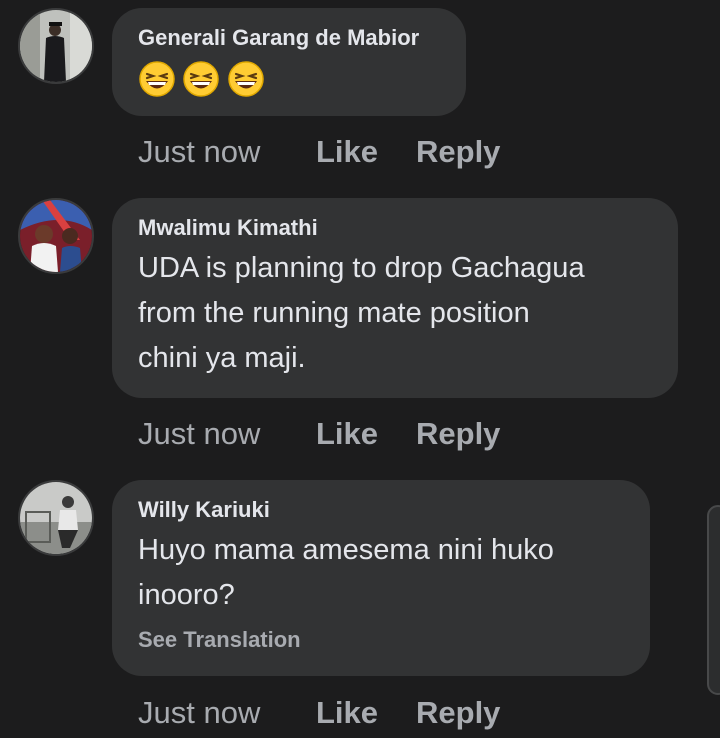 This screenshot has height=738, width=720. I want to click on comment-text: Huyo mama amesema nini huko inooro?, so click(381, 573).